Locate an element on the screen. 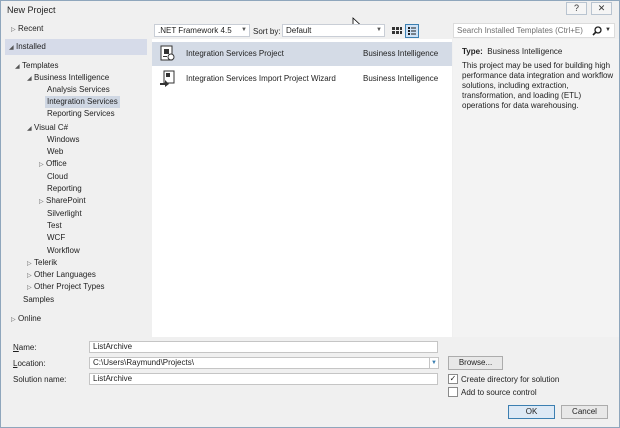 The height and width of the screenshot is (428, 620). list-view-icon is located at coordinates (412, 31).